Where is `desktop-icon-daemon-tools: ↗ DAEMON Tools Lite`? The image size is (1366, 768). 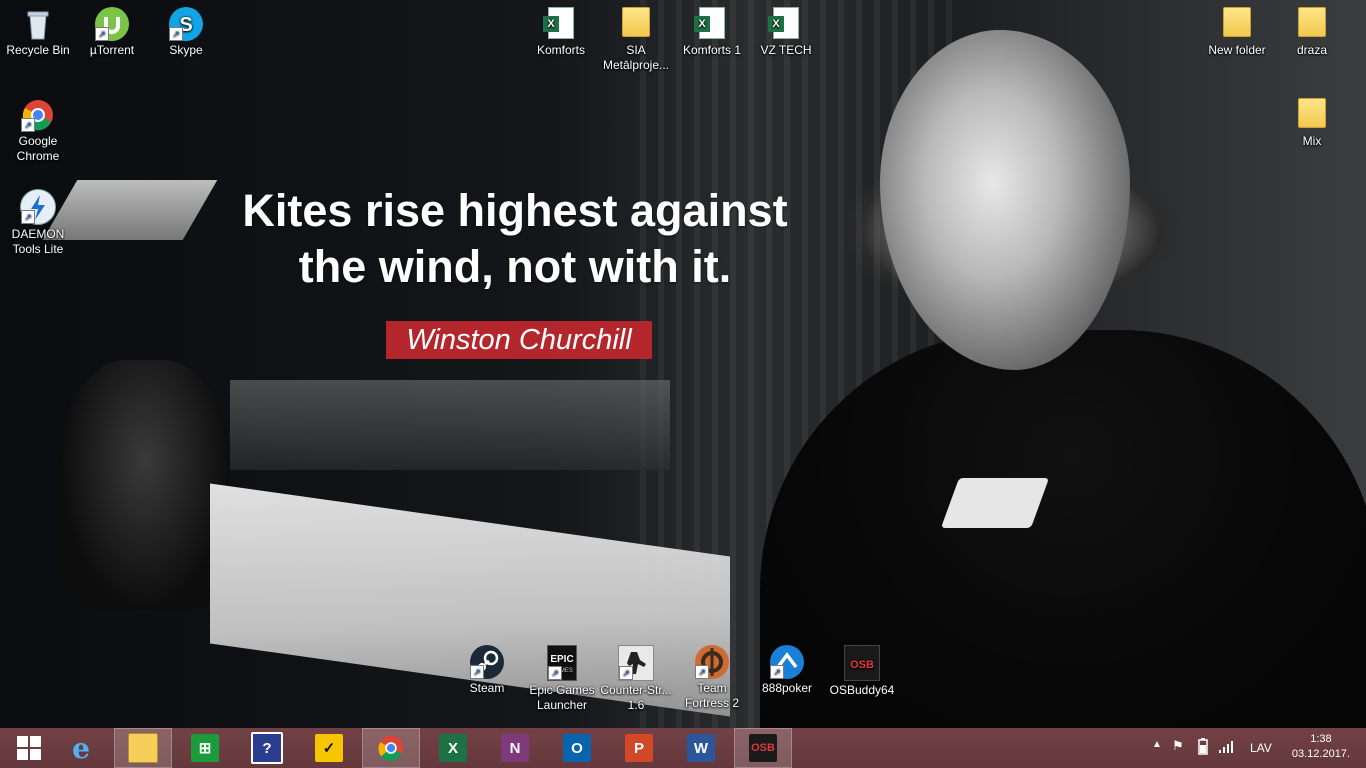
desktop-icon-daemon-tools: ↗ DAEMON Tools Lite is located at coordinates (38, 220).